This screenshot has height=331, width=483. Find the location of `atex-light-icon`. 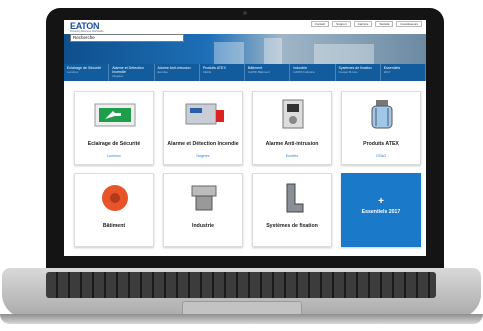

atex-light-icon is located at coordinates (382, 114).